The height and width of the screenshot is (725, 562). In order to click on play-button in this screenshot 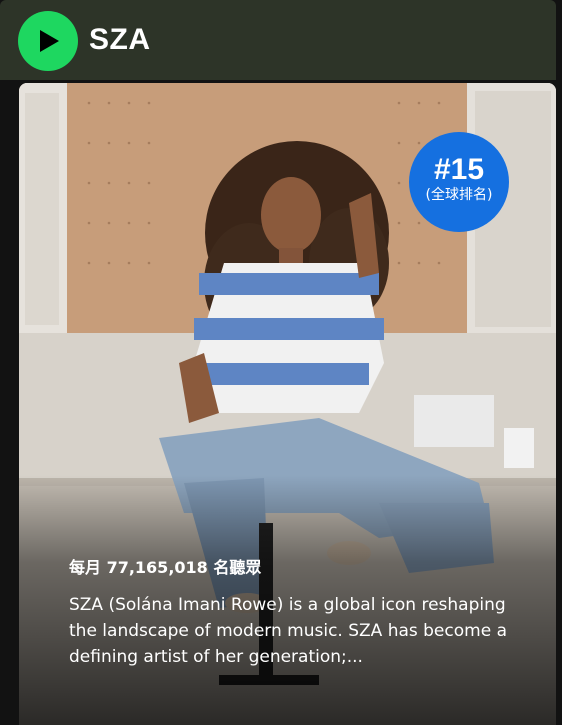, I will do `click(48, 41)`.